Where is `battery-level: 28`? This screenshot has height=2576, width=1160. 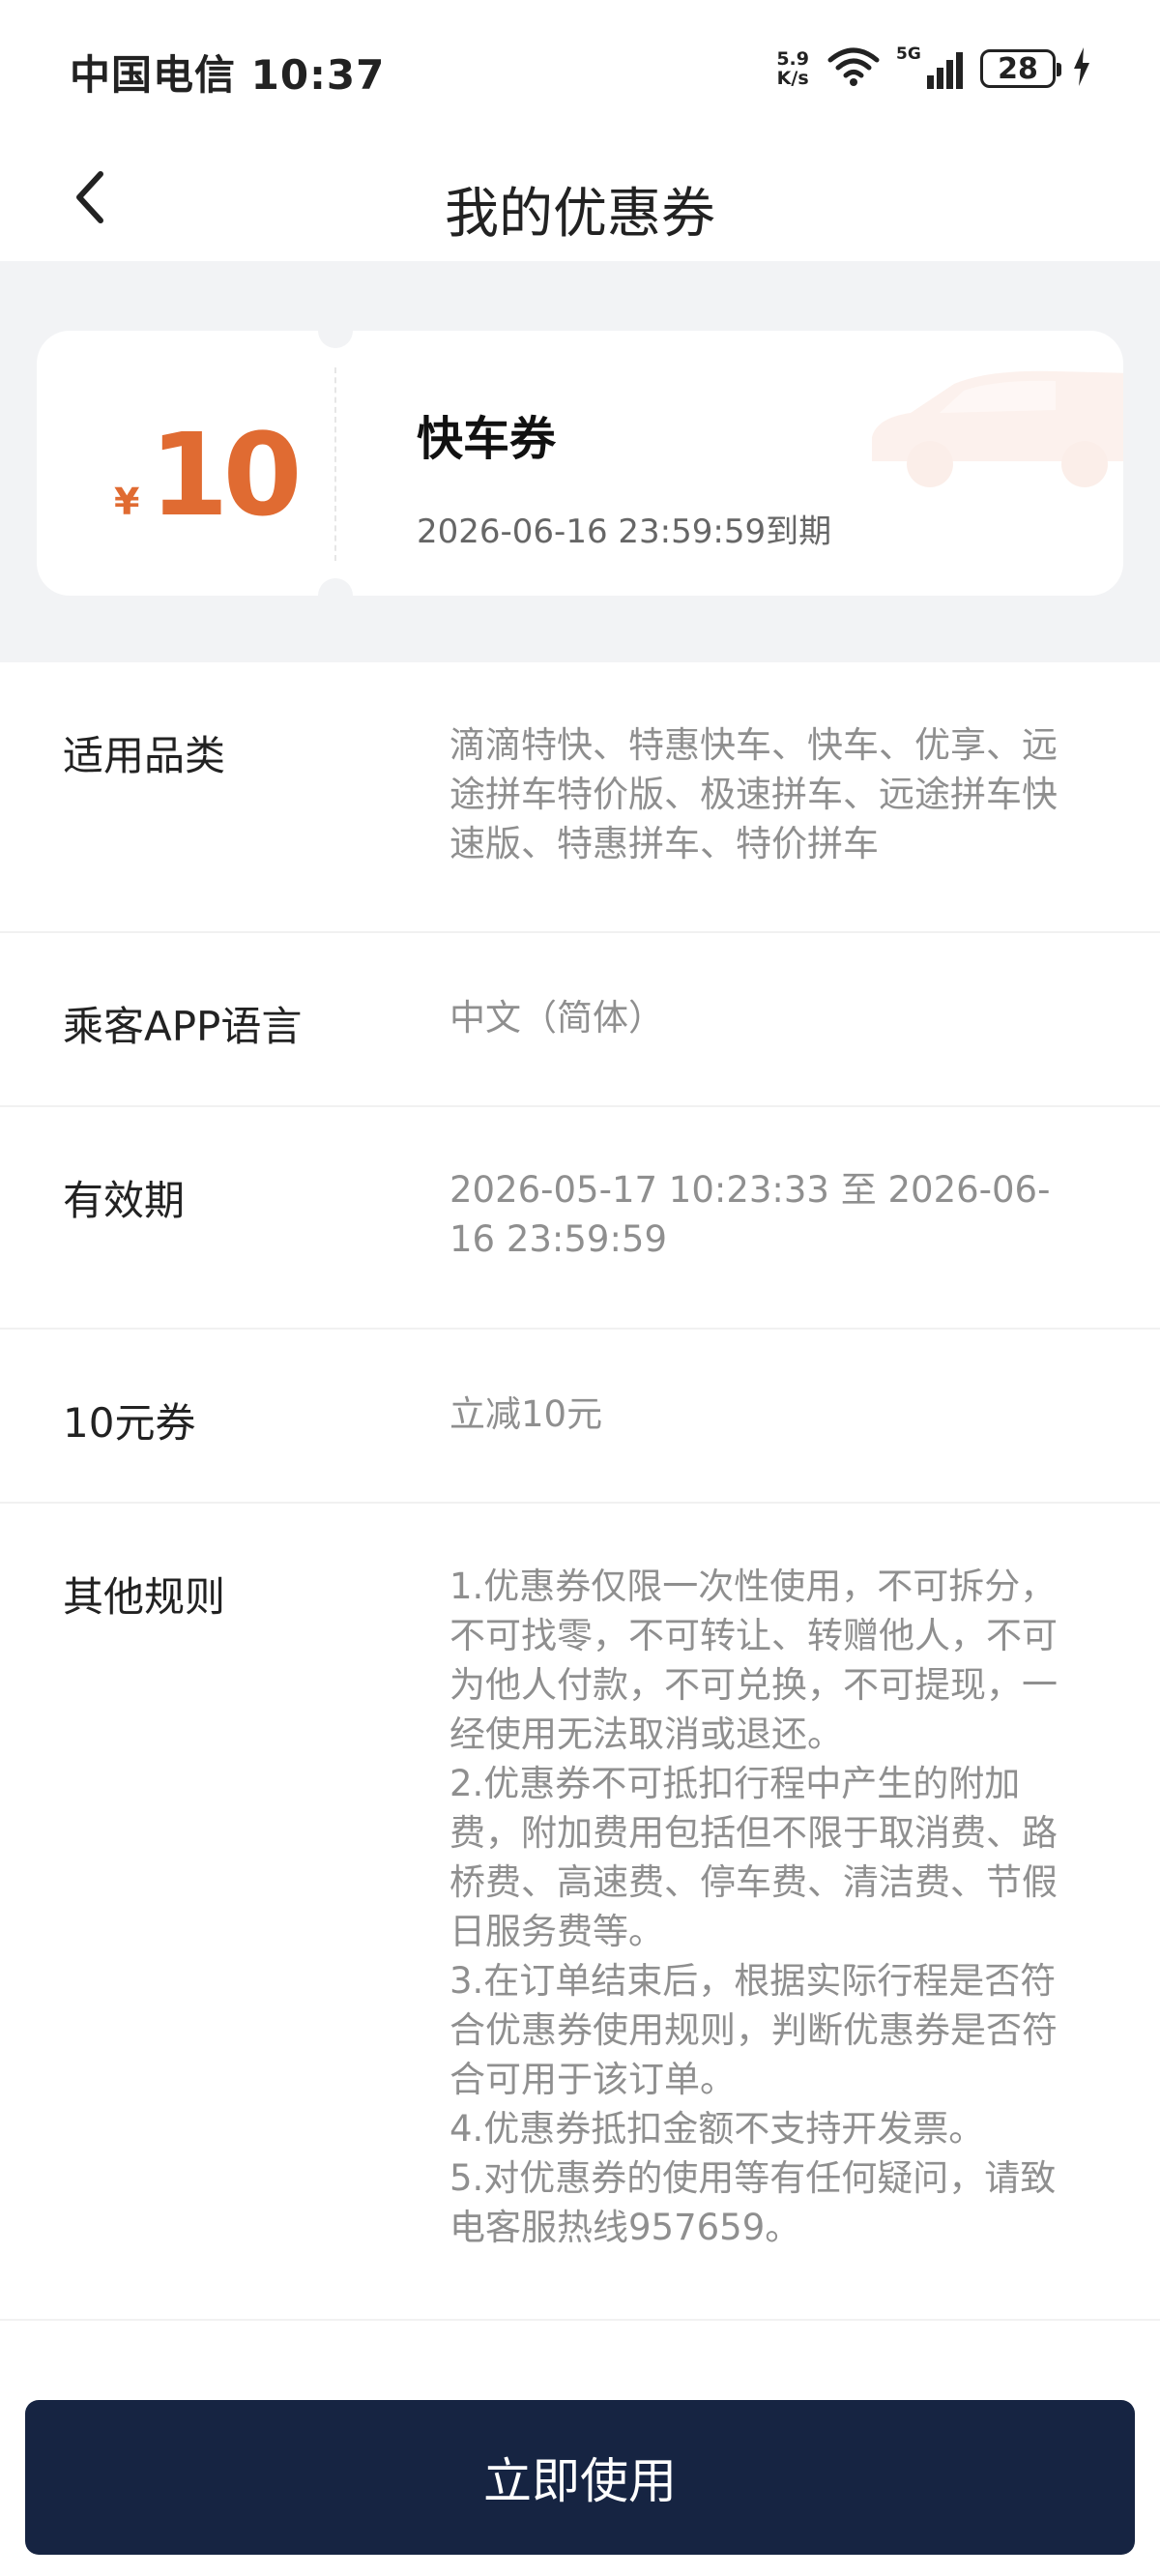 battery-level: 28 is located at coordinates (1018, 68).